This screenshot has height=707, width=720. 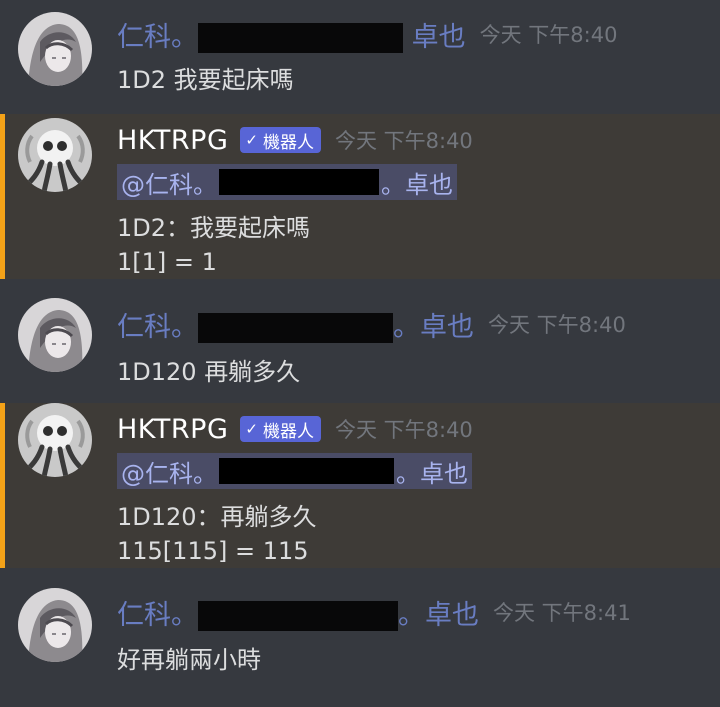 What do you see at coordinates (213, 551) in the screenshot?
I see `message-text: 115[115] = 115` at bounding box center [213, 551].